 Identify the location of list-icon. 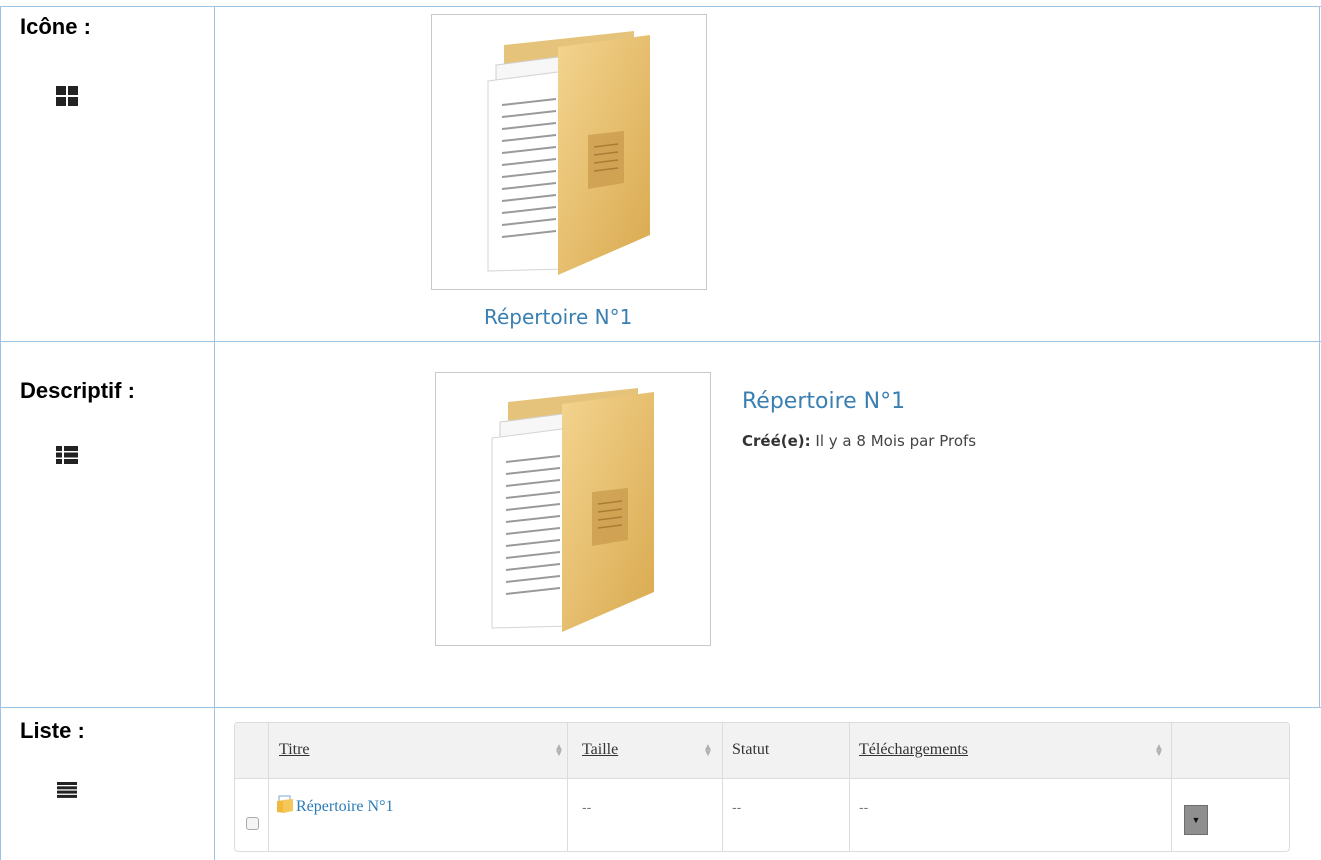
(67, 792).